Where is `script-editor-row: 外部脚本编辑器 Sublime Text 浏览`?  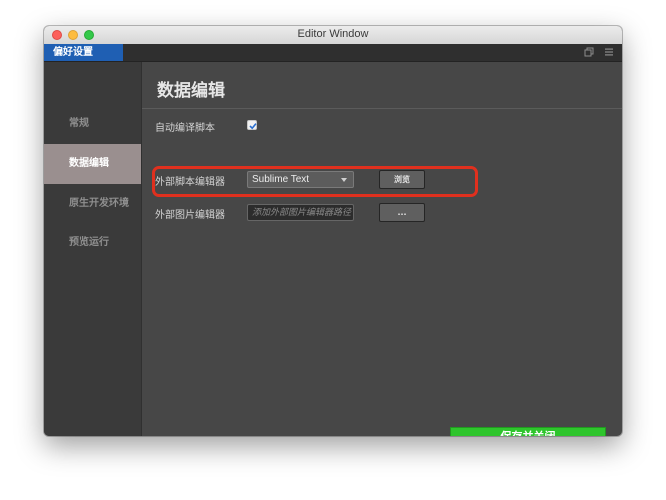
script-editor-row: 外部脚本编辑器 Sublime Text 浏览 is located at coordinates (382, 180).